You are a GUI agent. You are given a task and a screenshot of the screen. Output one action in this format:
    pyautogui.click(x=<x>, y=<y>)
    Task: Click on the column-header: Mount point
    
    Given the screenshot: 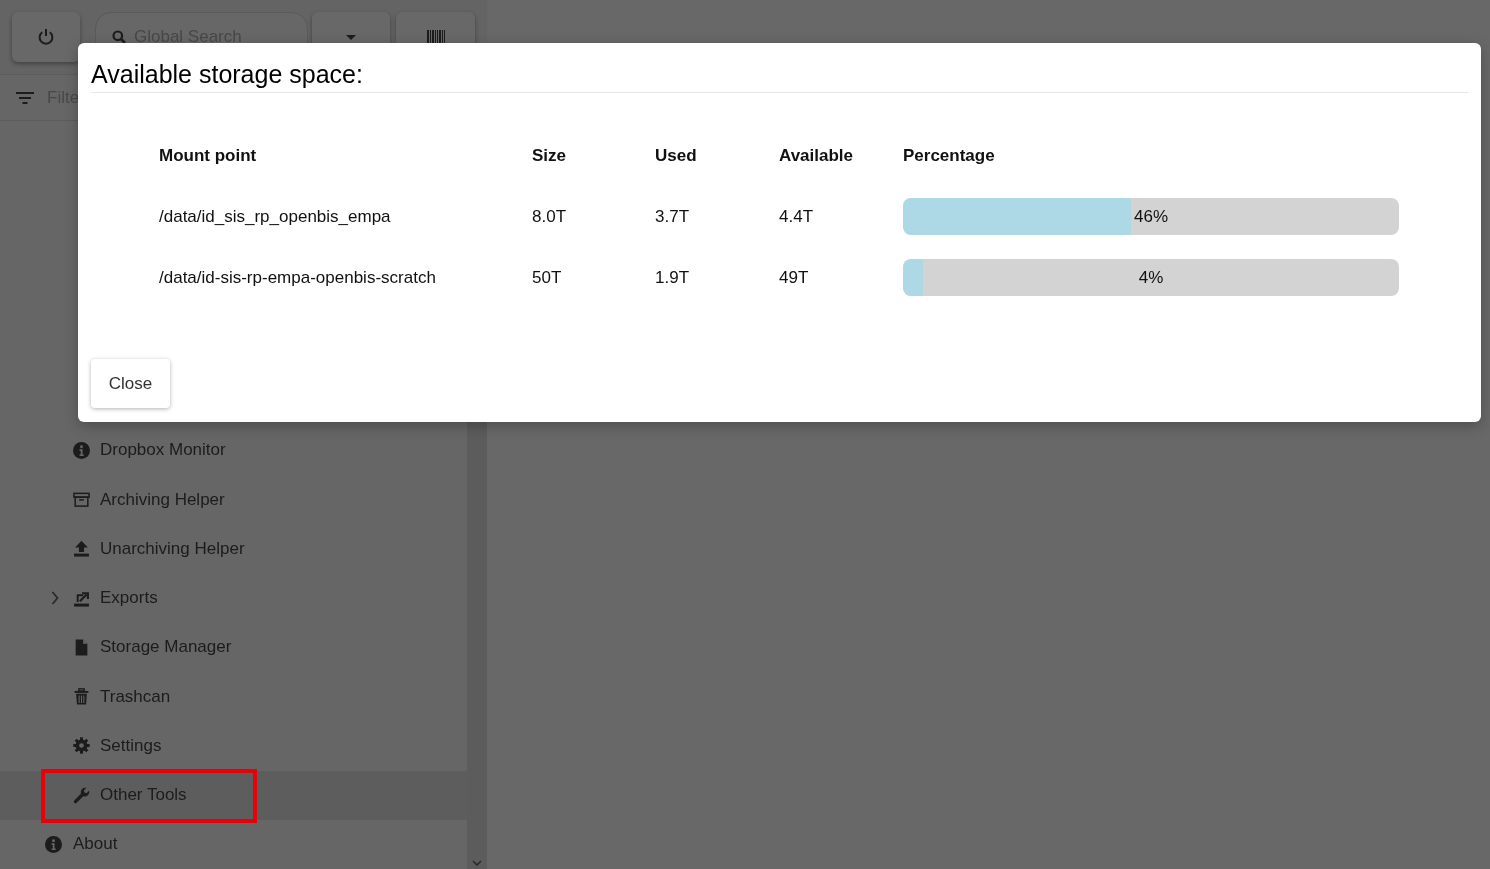 What is the action you would take?
    pyautogui.click(x=208, y=155)
    